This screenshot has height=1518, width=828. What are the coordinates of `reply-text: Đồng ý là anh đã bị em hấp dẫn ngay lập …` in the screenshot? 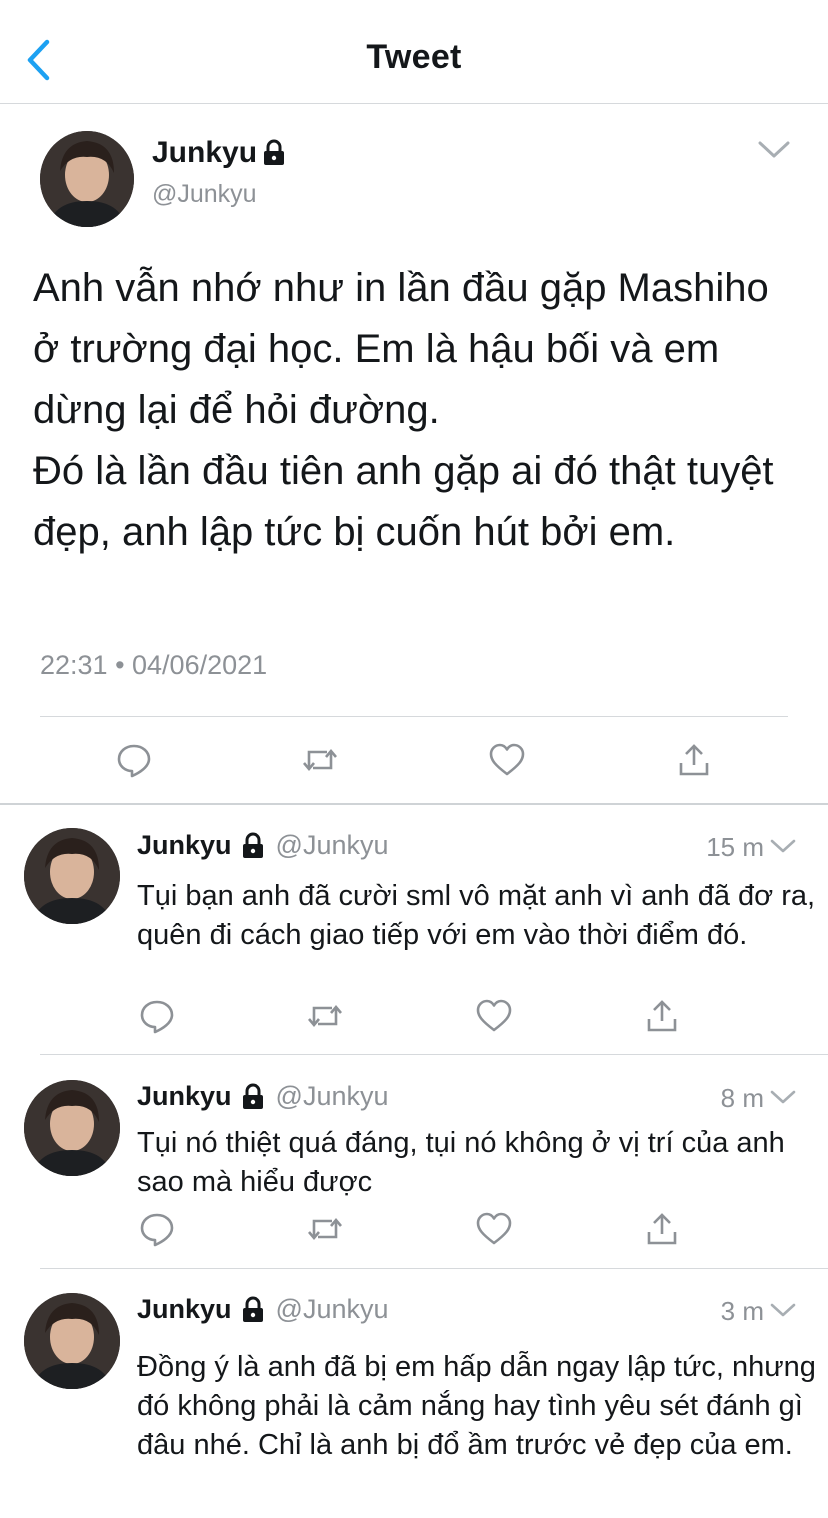 It's located at (476, 1406).